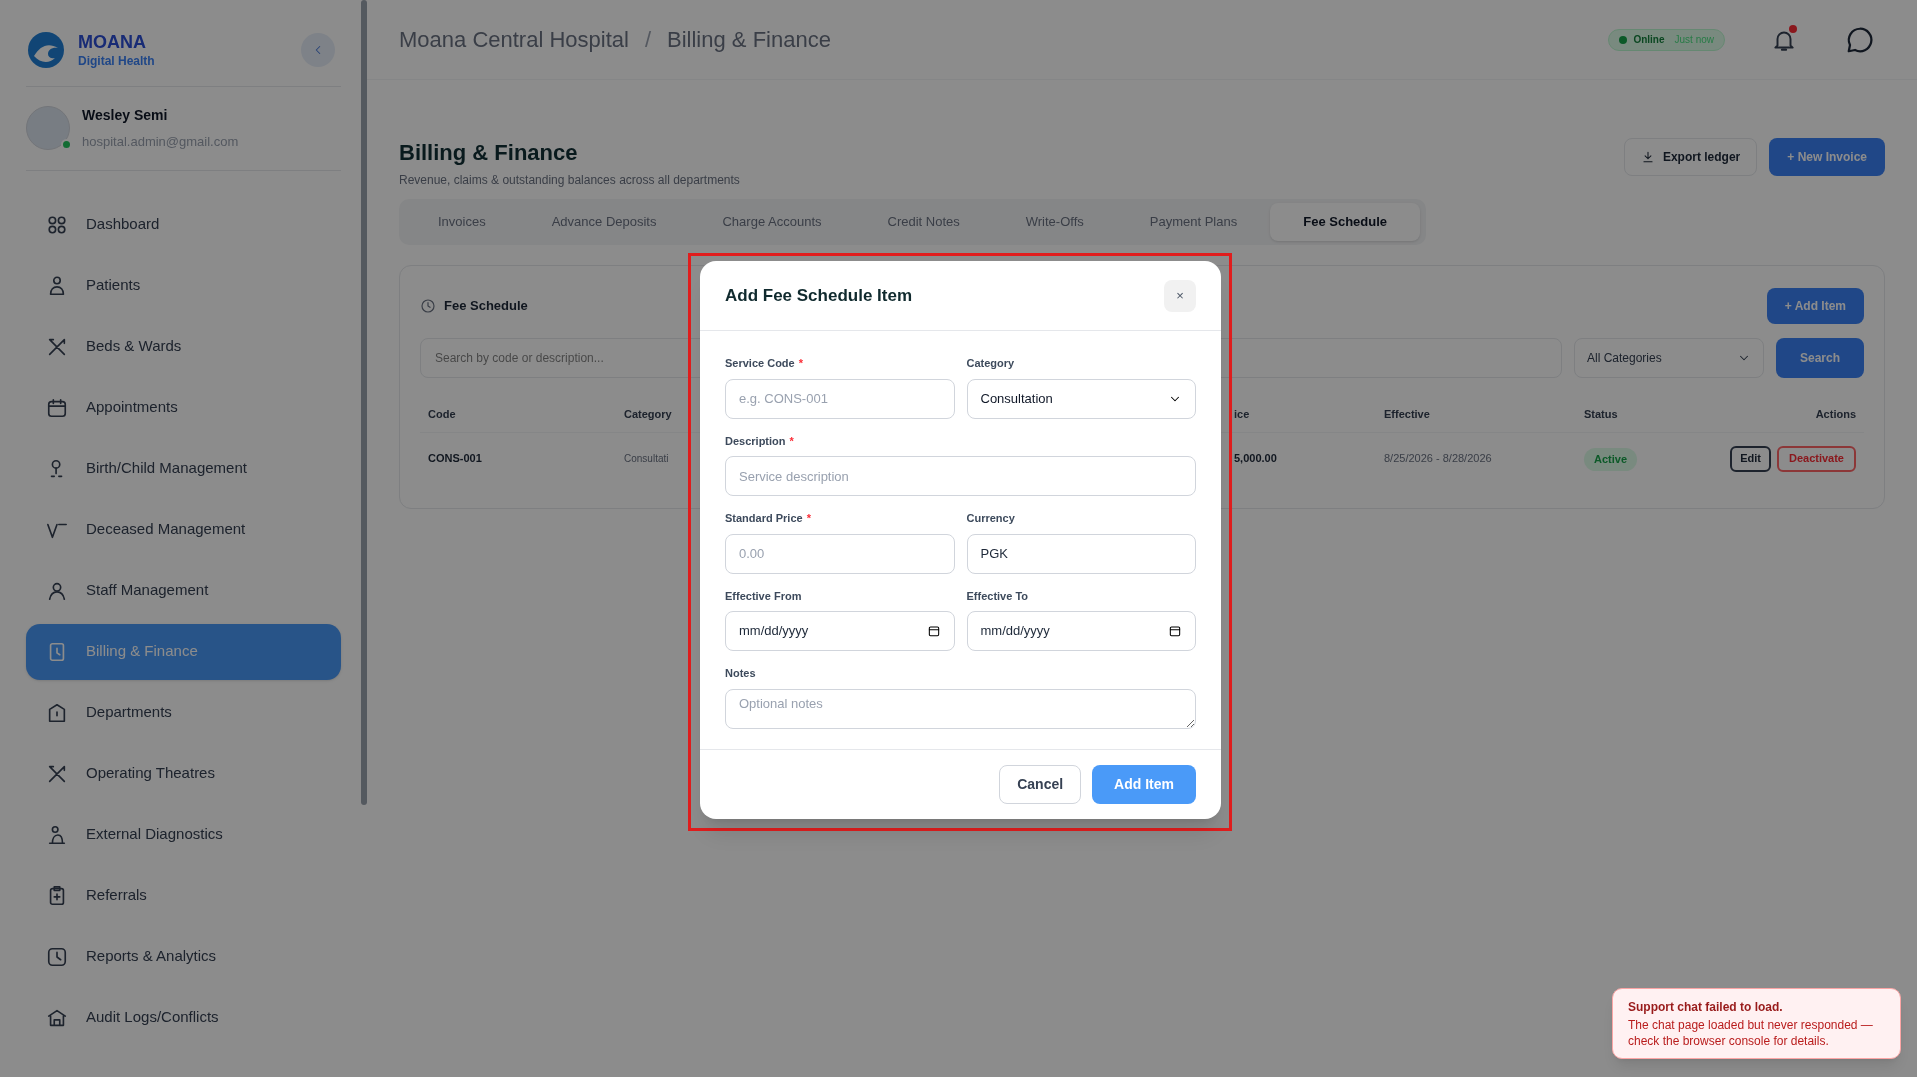 Image resolution: width=1917 pixels, height=1077 pixels. Describe the element at coordinates (749, 40) in the screenshot. I see `breadcrumb-item: Billing & Finance` at that location.